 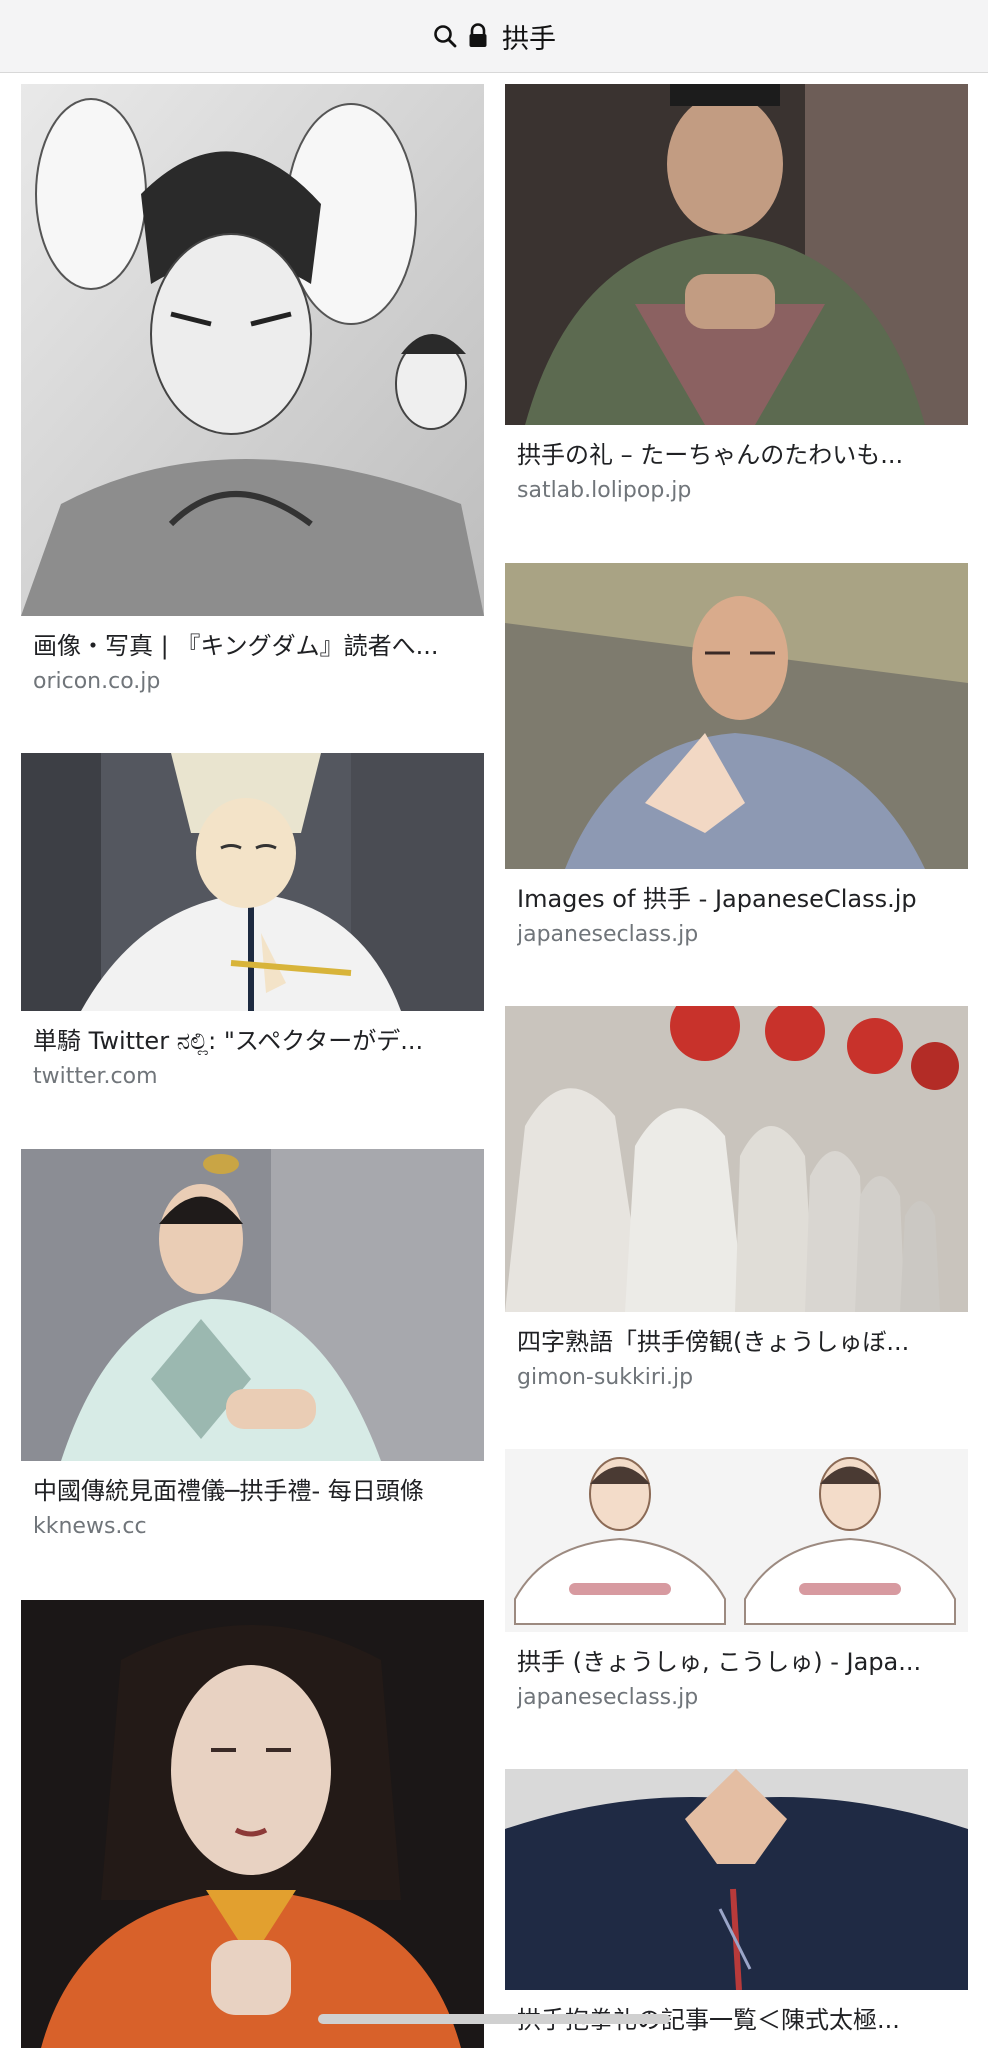 I want to click on search-bar: 拱手, so click(x=494, y=36).